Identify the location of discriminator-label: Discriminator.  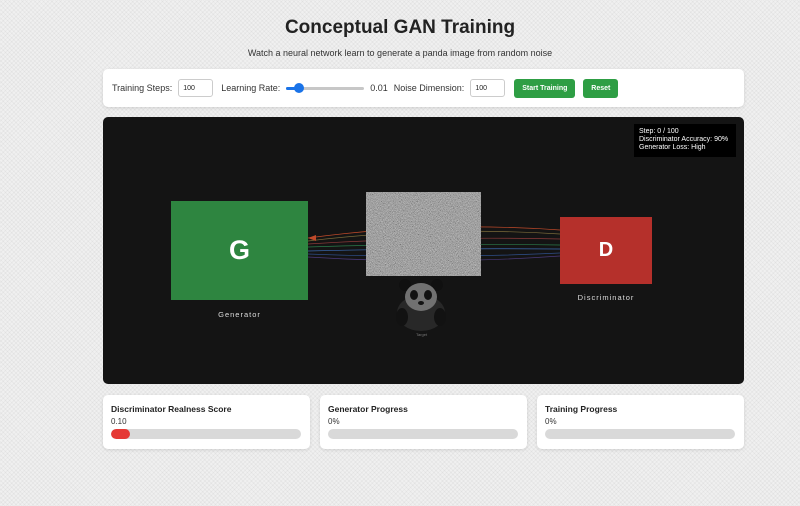
(606, 297).